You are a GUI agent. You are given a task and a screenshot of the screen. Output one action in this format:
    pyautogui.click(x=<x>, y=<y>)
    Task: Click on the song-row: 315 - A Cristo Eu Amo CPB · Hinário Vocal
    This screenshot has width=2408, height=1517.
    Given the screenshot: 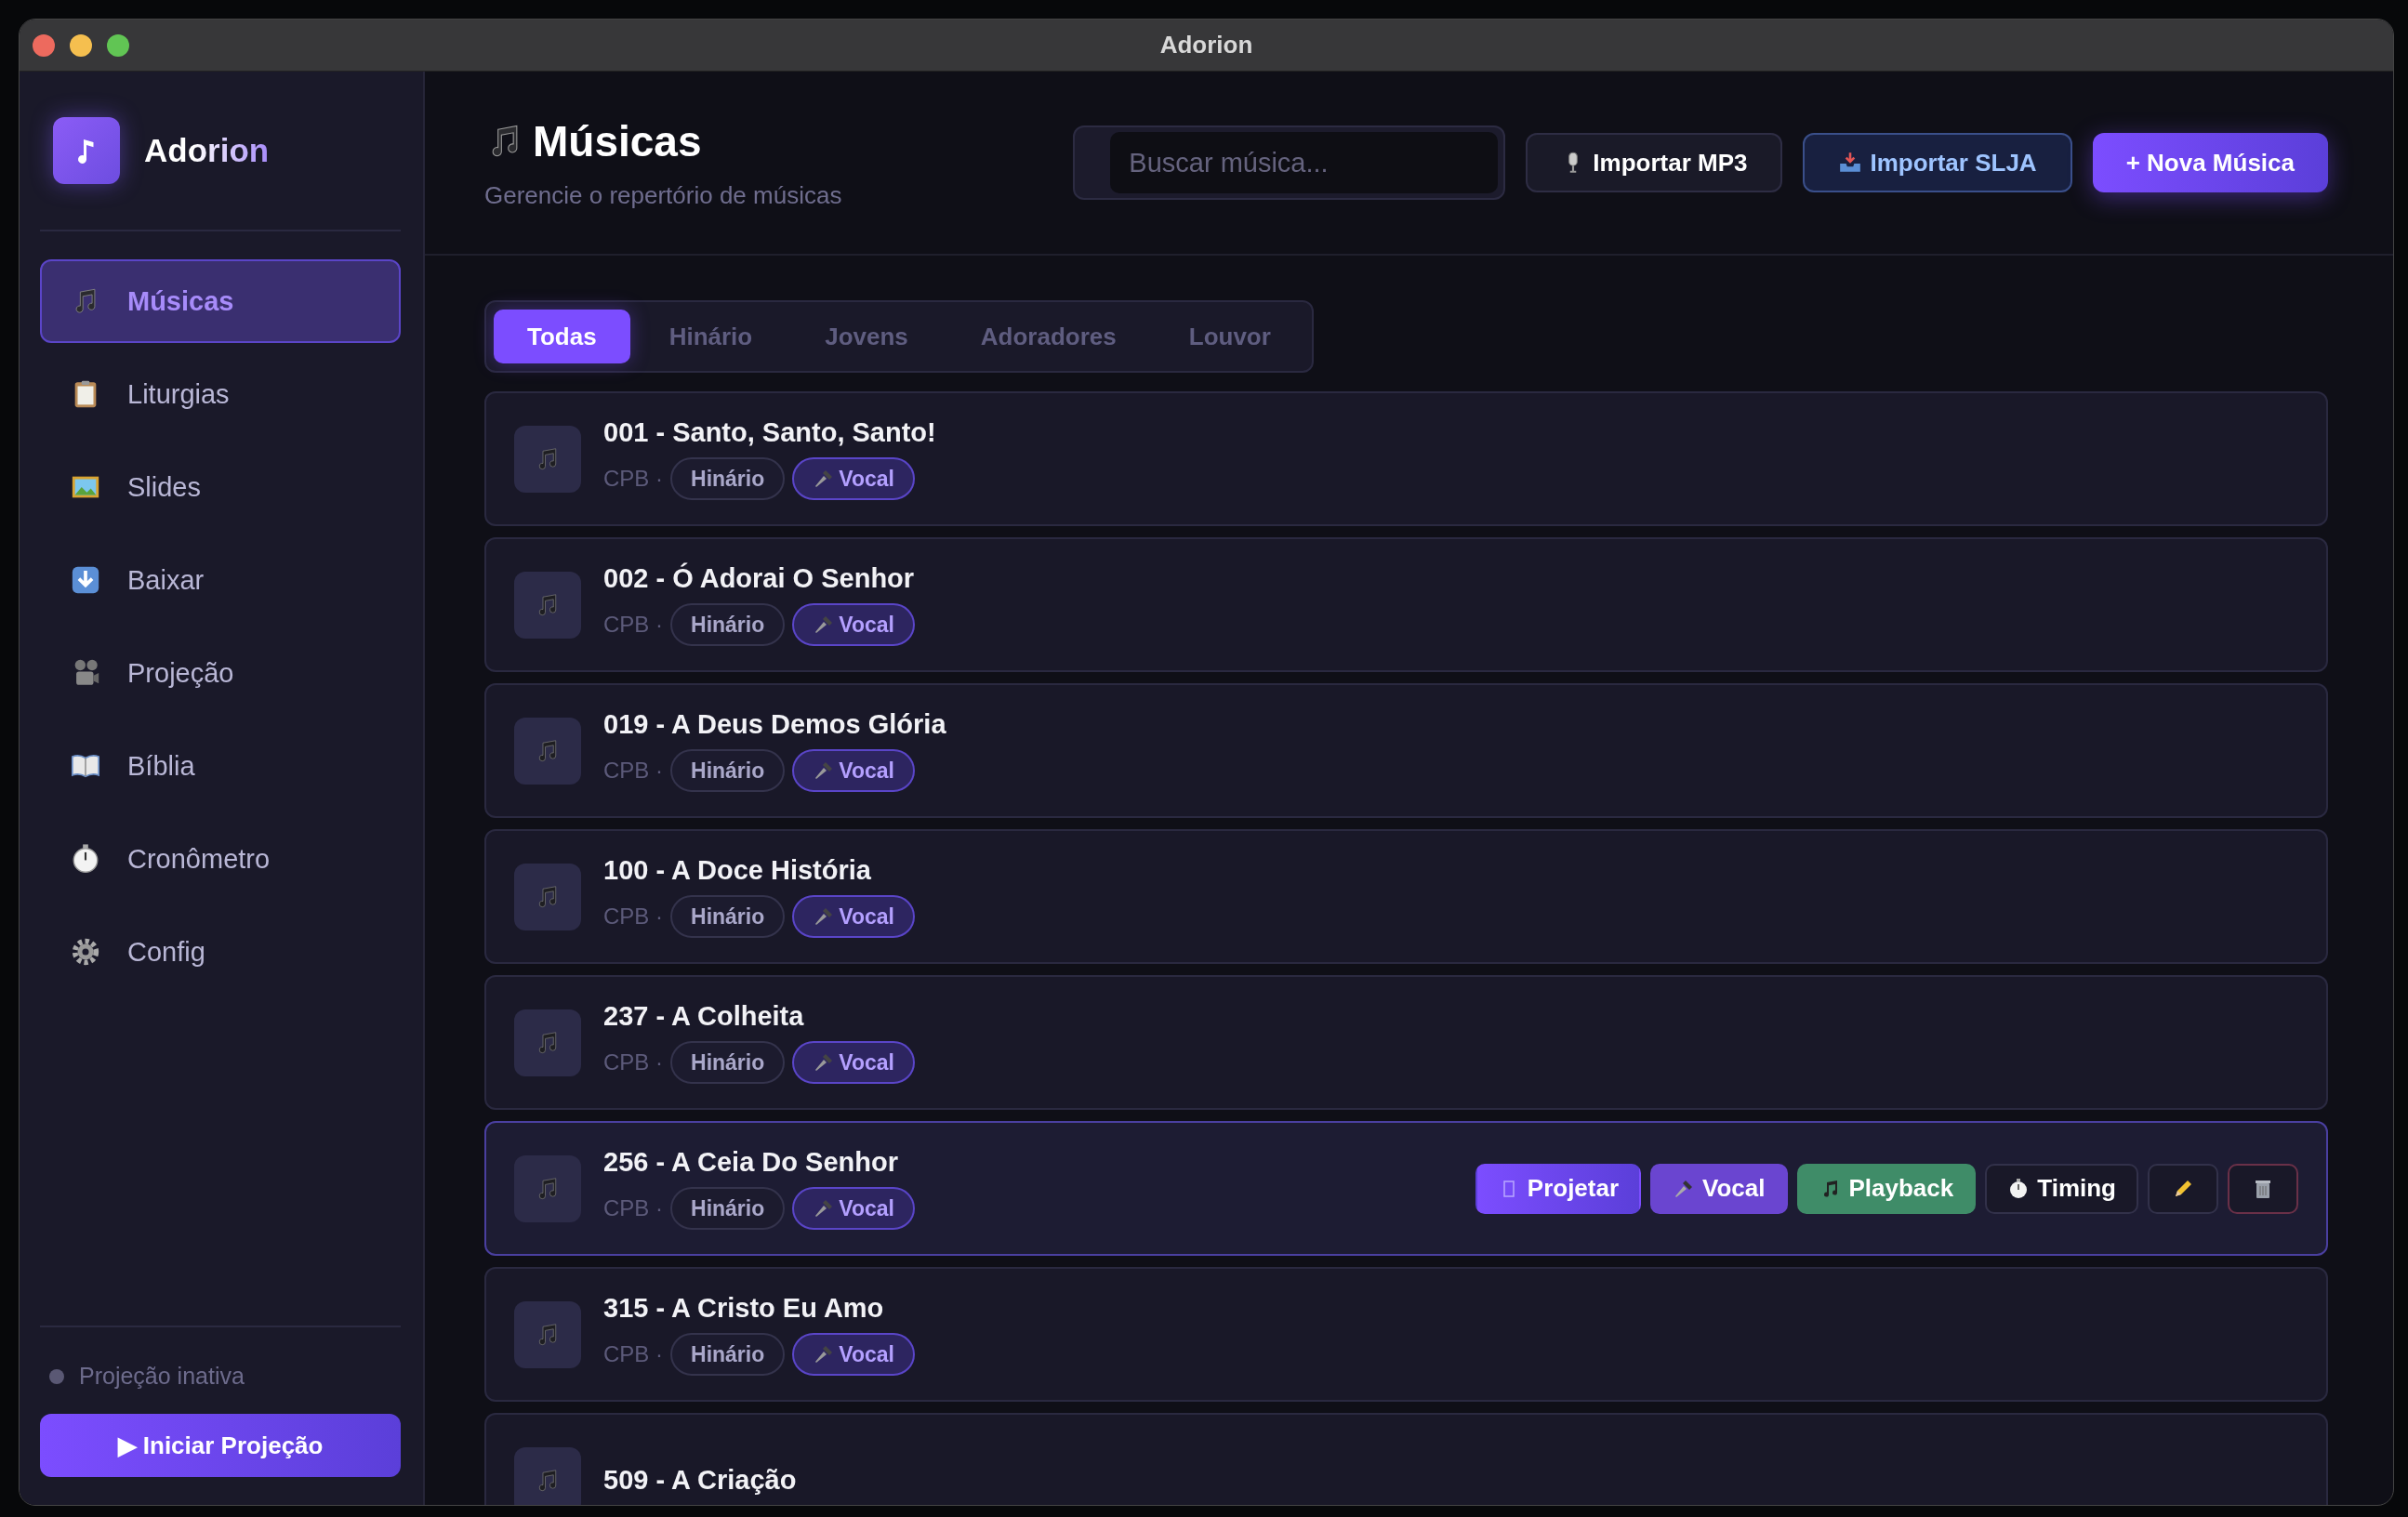 What is the action you would take?
    pyautogui.click(x=1406, y=1334)
    